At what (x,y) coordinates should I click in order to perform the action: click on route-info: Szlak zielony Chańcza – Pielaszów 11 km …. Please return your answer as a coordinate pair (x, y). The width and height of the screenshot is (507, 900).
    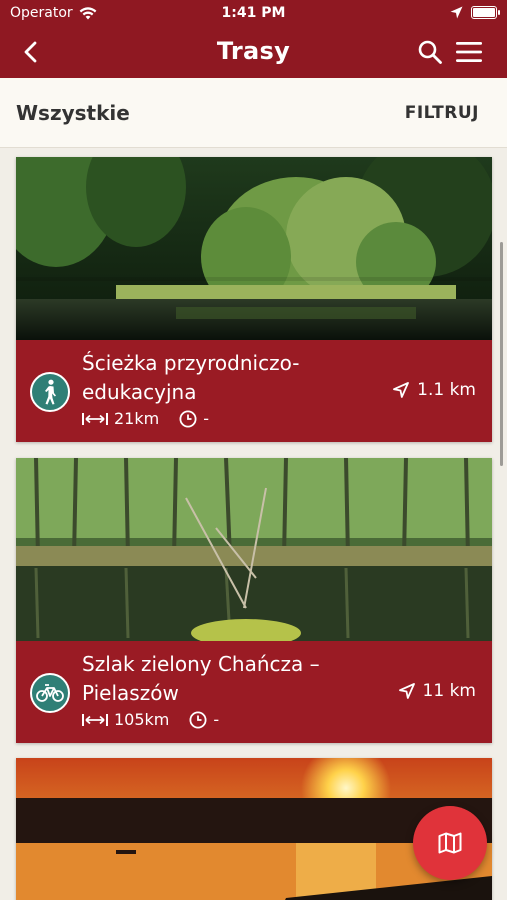
    Looking at the image, I should click on (254, 692).